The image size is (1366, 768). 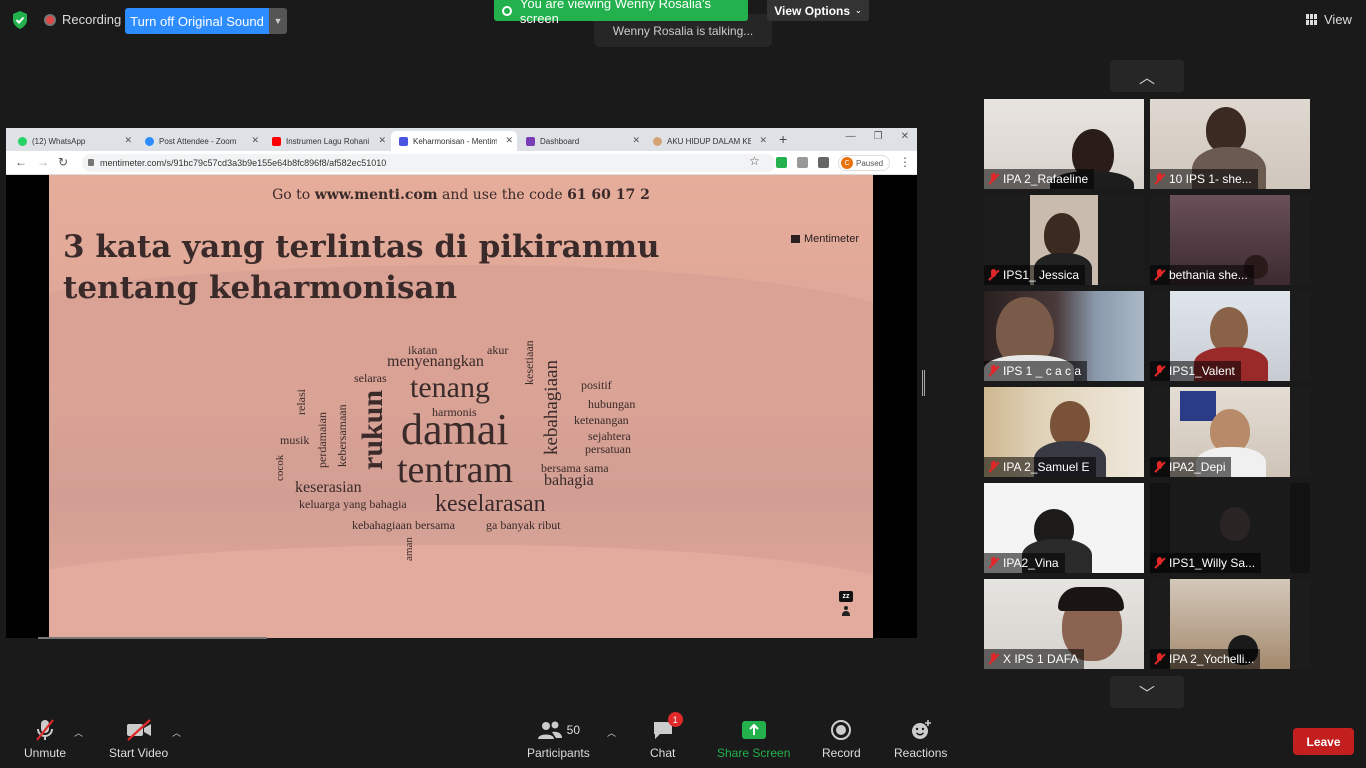 What do you see at coordinates (608, 449) in the screenshot?
I see `word-cloud-item: persatuan` at bounding box center [608, 449].